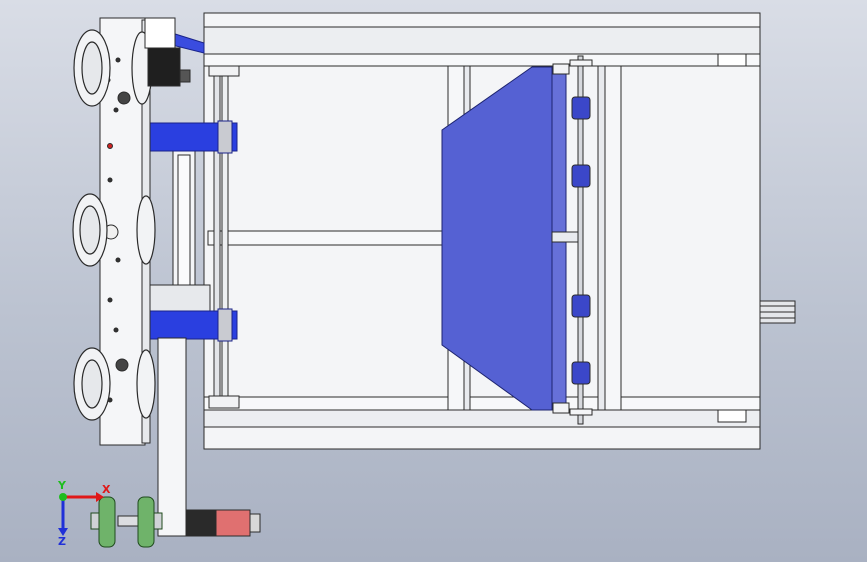 The width and height of the screenshot is (867, 562). I want to click on top-motor, so click(167, 52).